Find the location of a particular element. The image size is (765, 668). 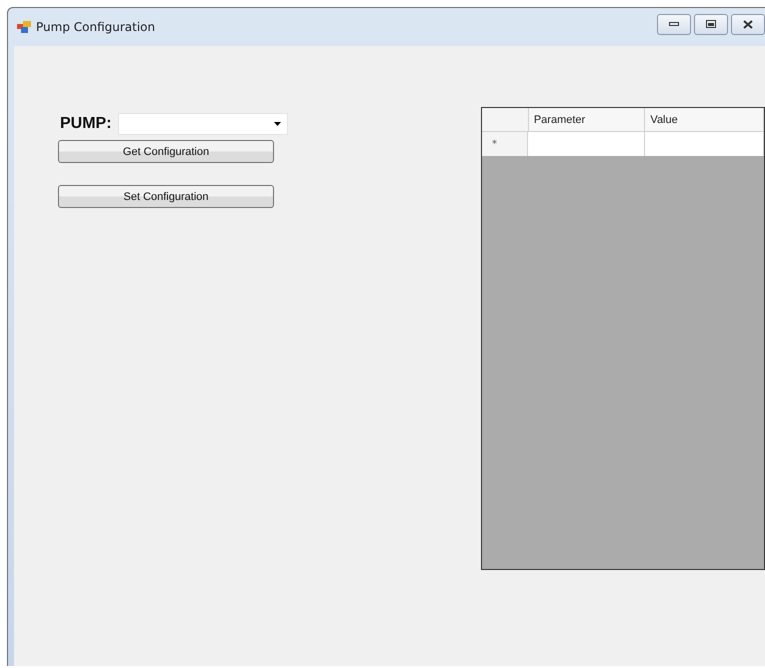

restore-button is located at coordinates (711, 24).